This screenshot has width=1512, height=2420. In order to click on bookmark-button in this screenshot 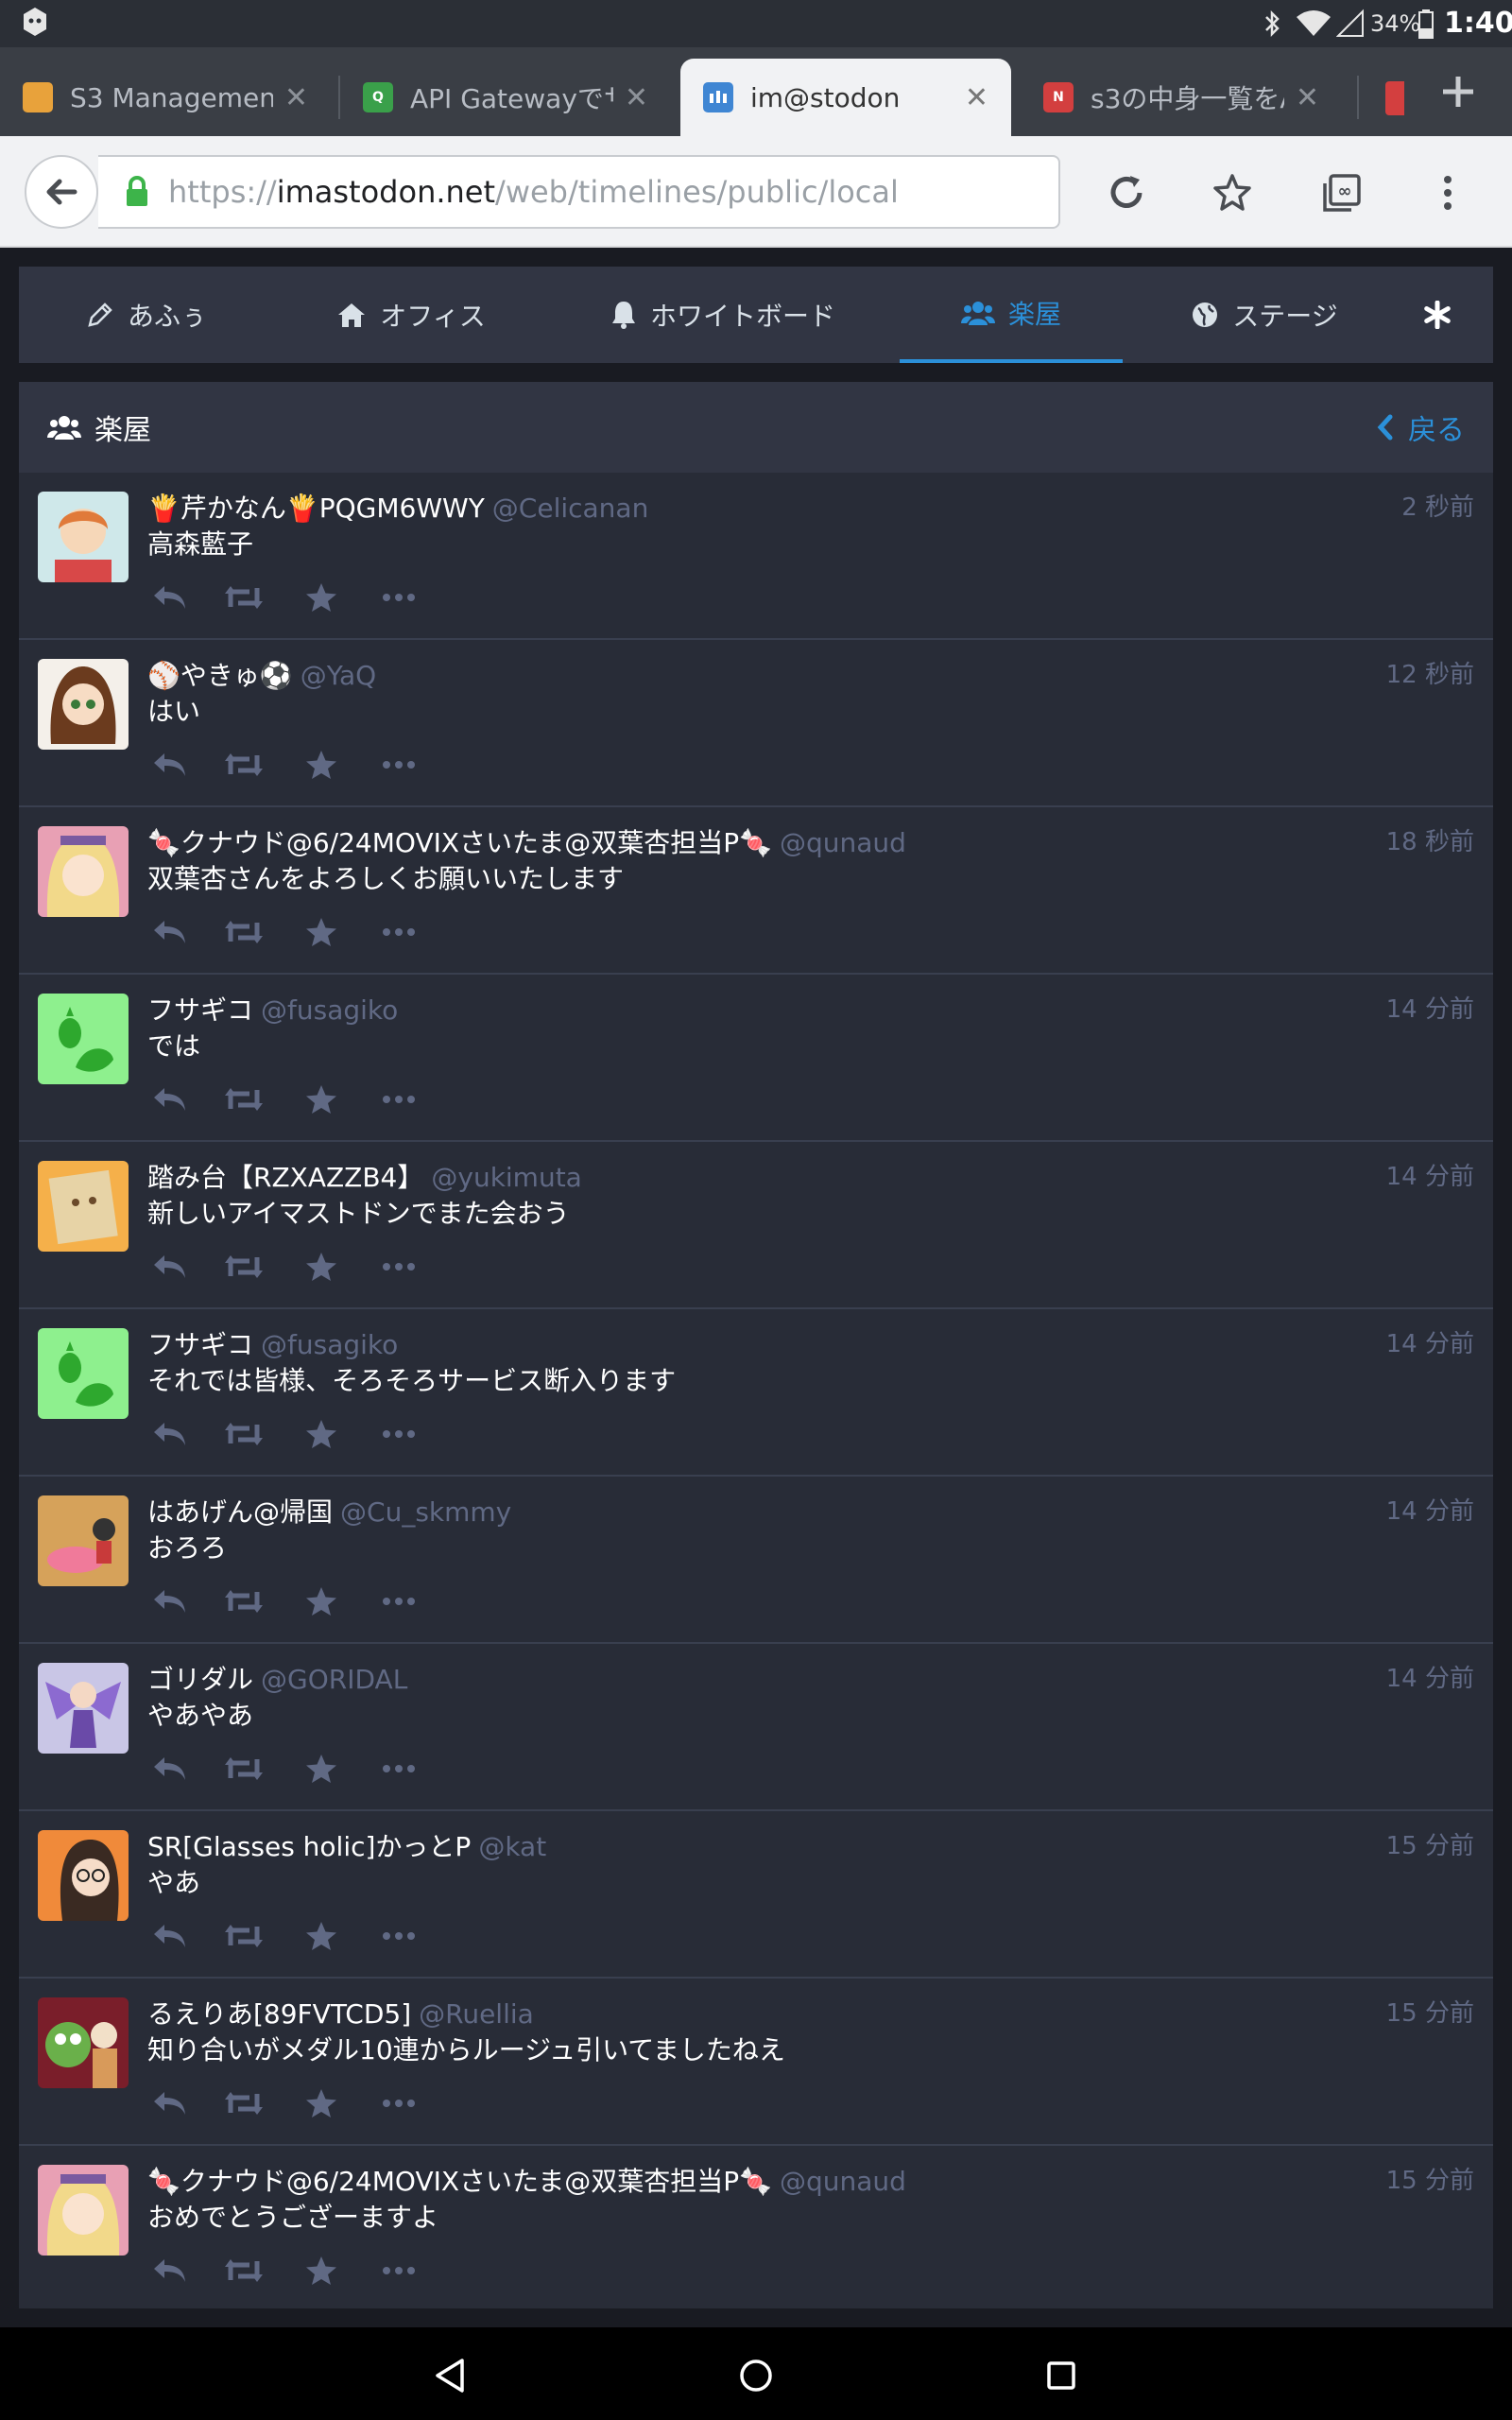, I will do `click(1232, 193)`.